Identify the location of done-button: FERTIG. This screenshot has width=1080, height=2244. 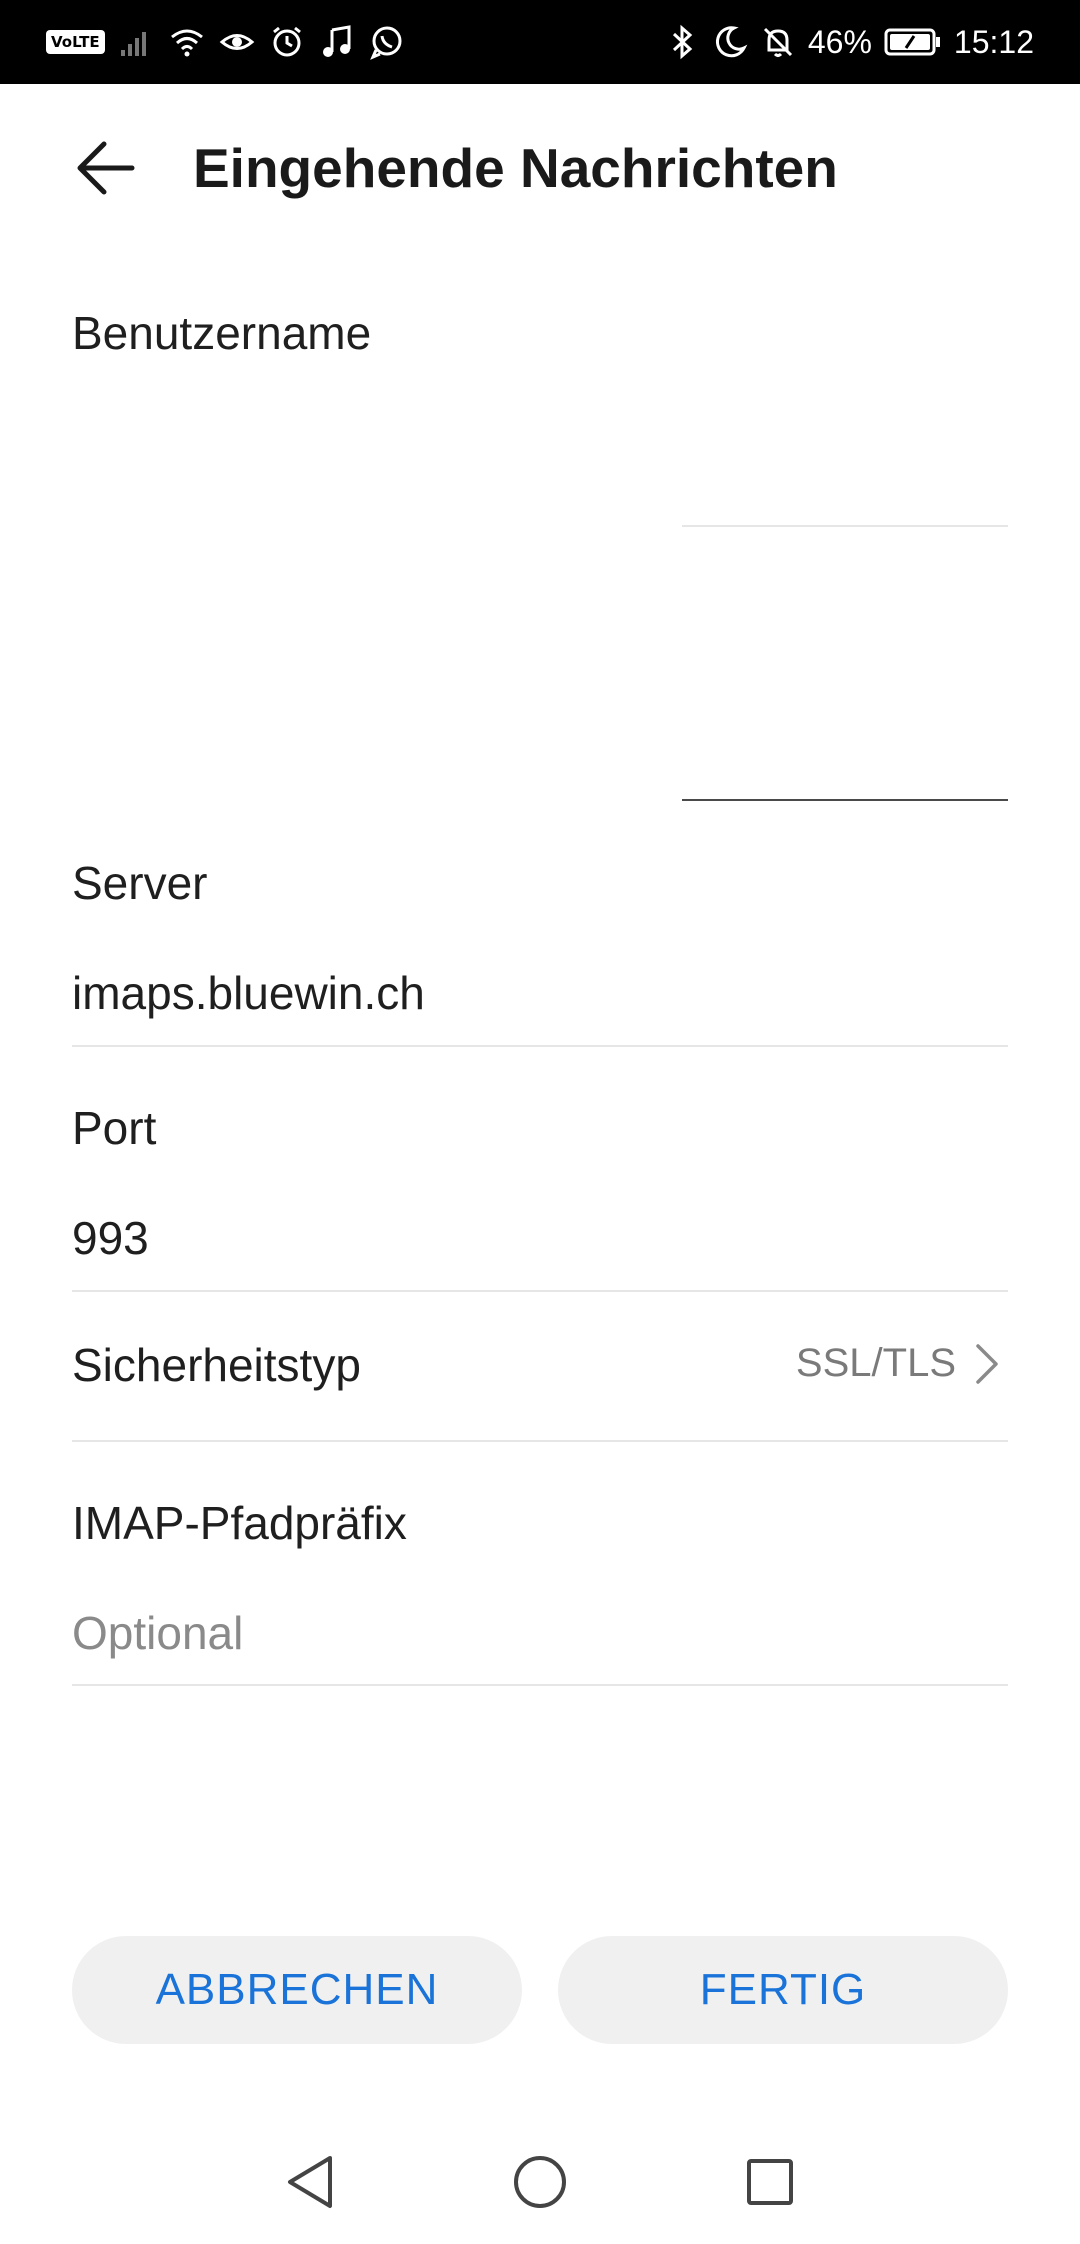
(783, 1990).